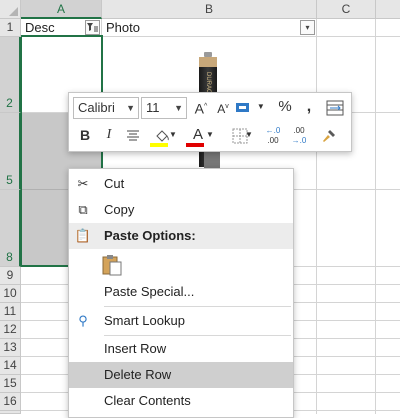  Describe the element at coordinates (303, 140) in the screenshot. I see `decrease-decimal-icon: .0` at that location.